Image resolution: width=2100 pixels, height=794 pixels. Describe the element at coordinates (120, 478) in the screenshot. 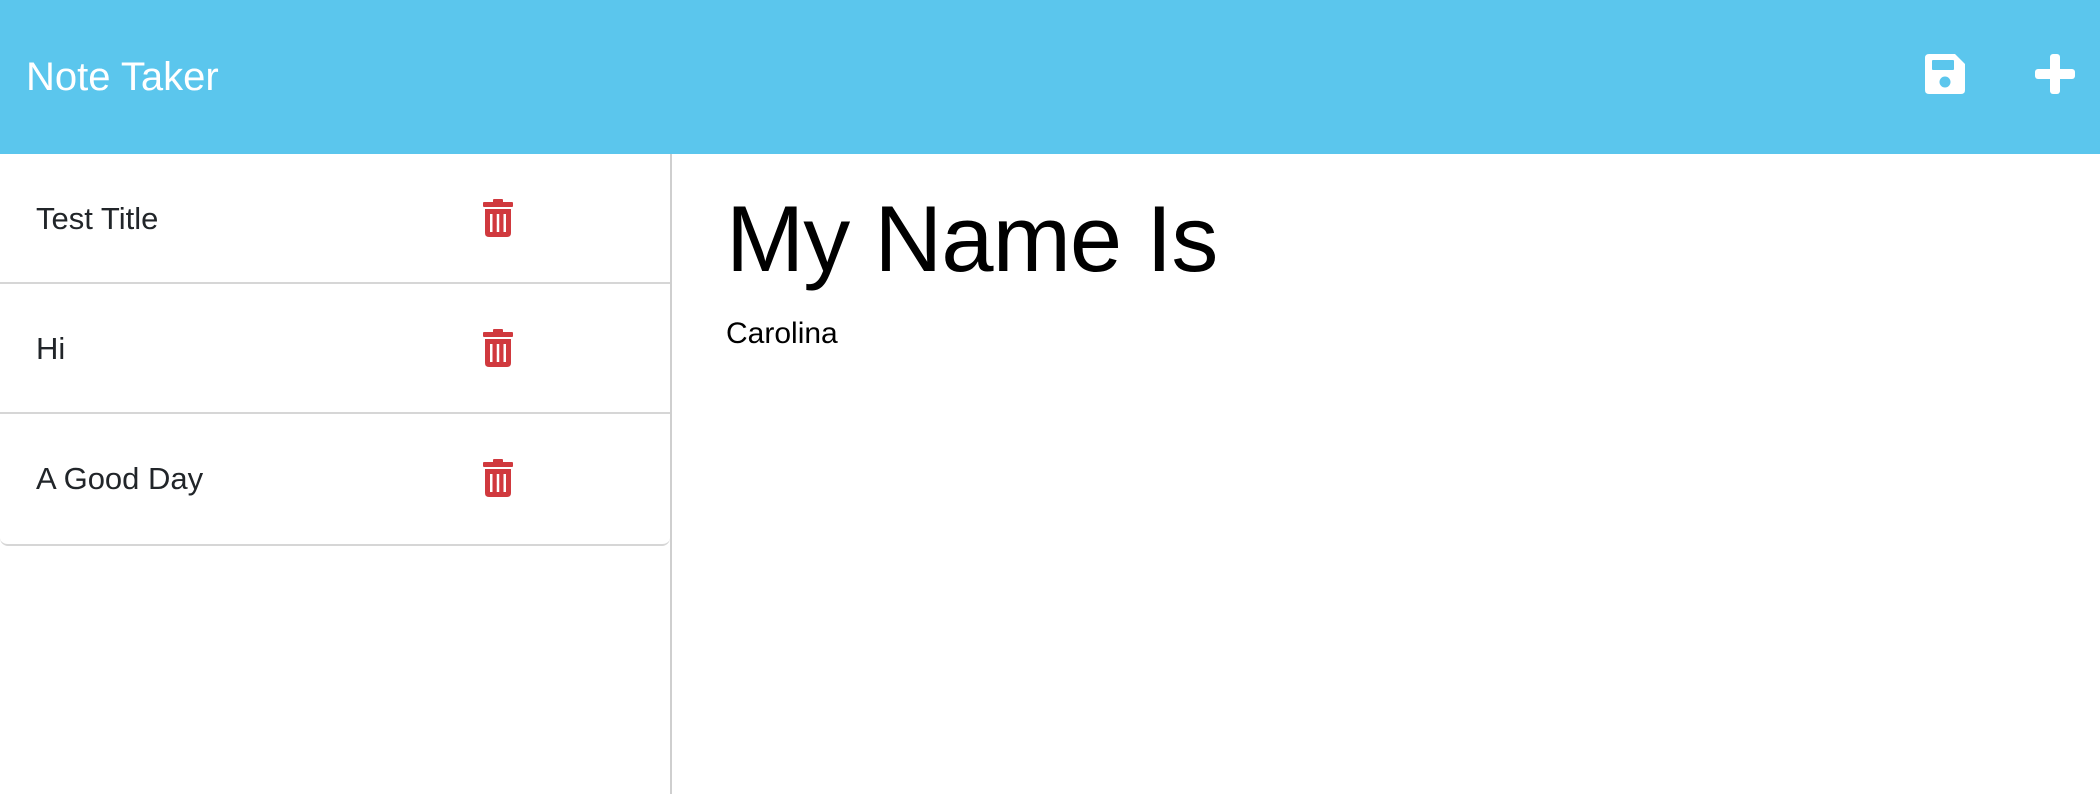

I see `note-list-item-title: A Good Day` at that location.